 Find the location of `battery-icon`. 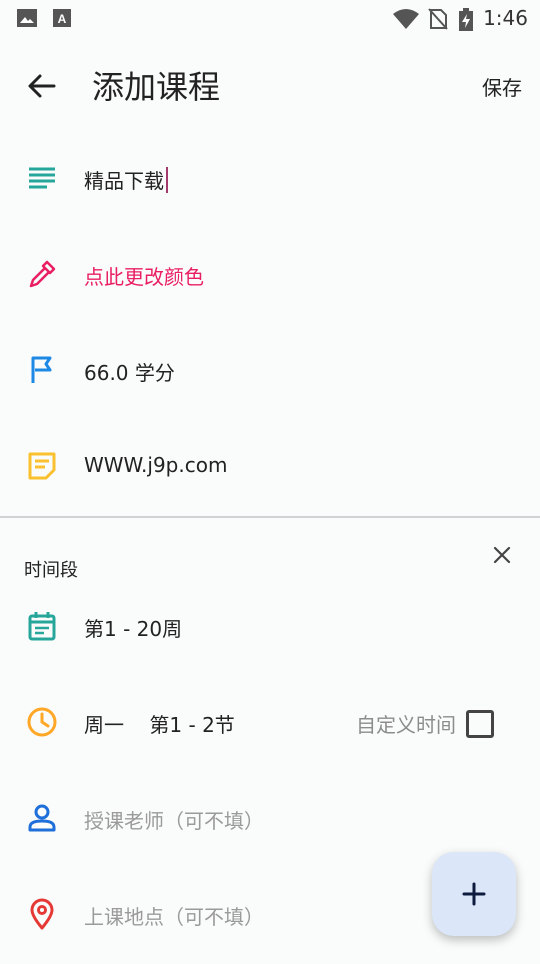

battery-icon is located at coordinates (466, 19).